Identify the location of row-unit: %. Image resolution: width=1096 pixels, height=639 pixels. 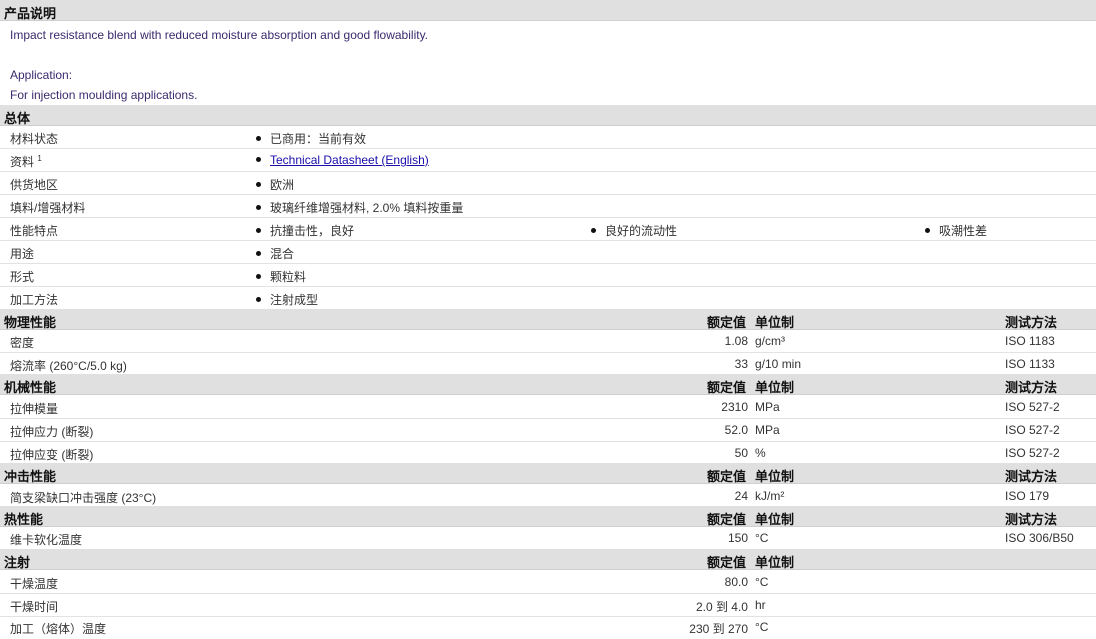
(760, 453).